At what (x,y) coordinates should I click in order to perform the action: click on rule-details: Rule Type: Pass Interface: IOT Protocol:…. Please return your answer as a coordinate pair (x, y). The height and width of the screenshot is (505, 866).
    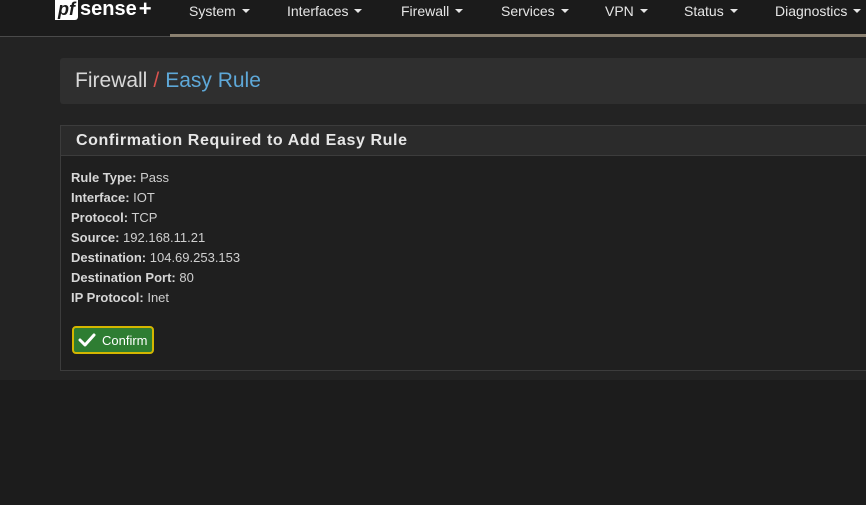
    Looking at the image, I should click on (155, 238).